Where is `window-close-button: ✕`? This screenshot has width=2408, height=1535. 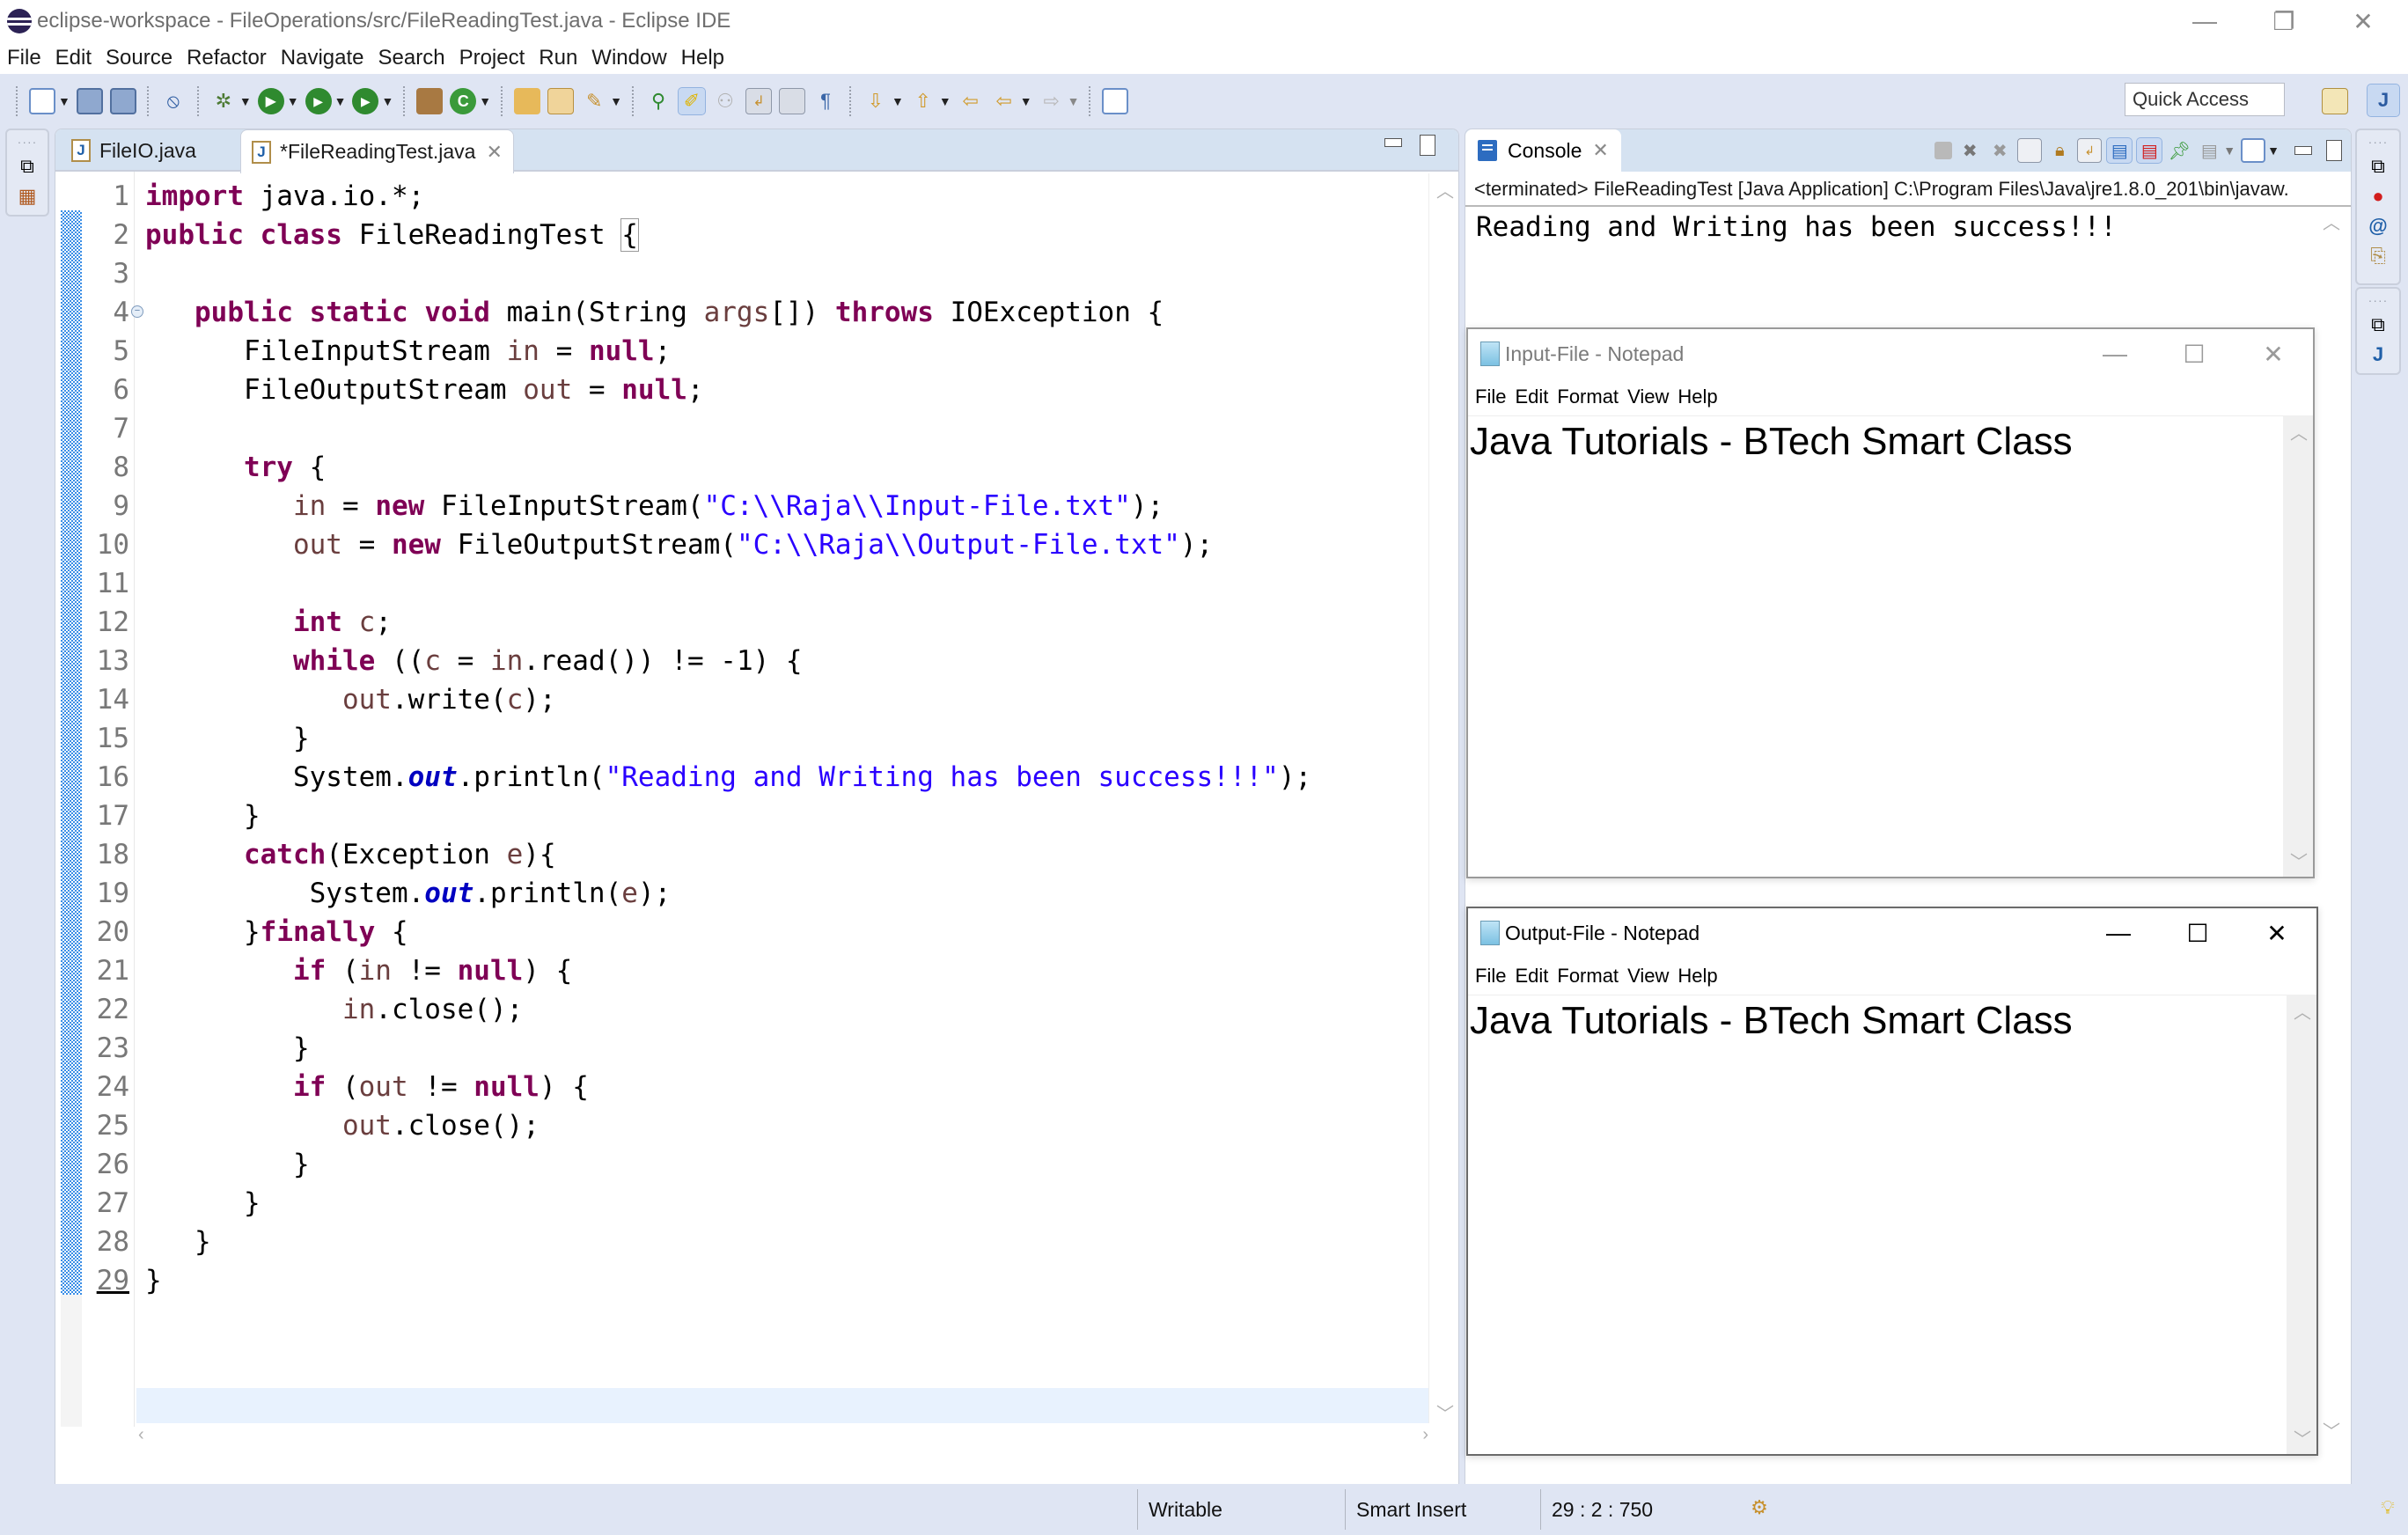 window-close-button: ✕ is located at coordinates (2363, 21).